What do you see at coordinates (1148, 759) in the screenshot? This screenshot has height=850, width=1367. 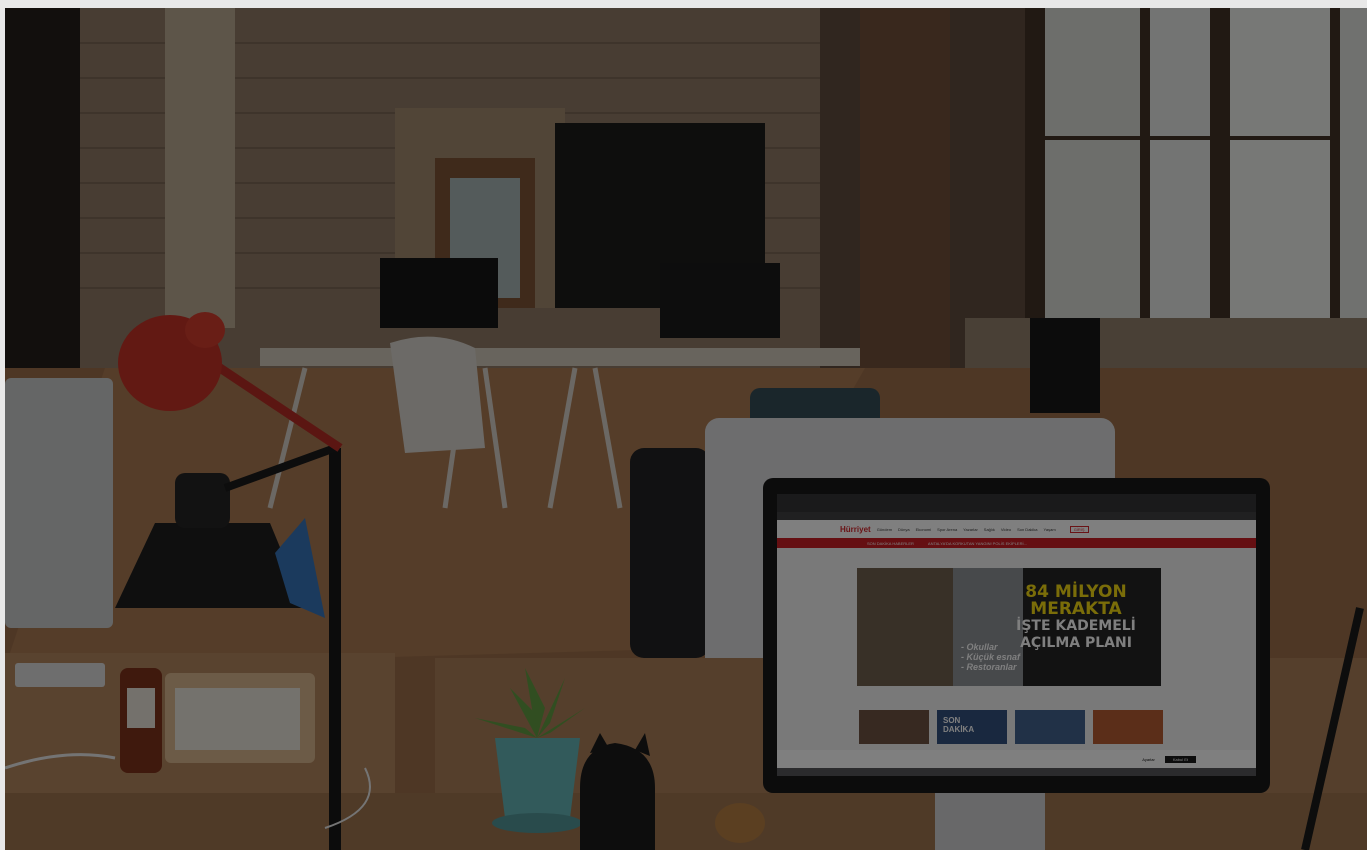 I see `cookie-settings-button: Ayarlar` at bounding box center [1148, 759].